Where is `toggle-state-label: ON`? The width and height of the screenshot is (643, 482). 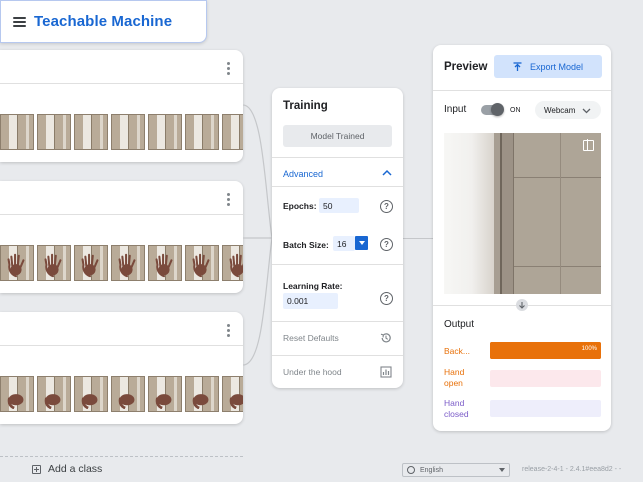 toggle-state-label: ON is located at coordinates (515, 110).